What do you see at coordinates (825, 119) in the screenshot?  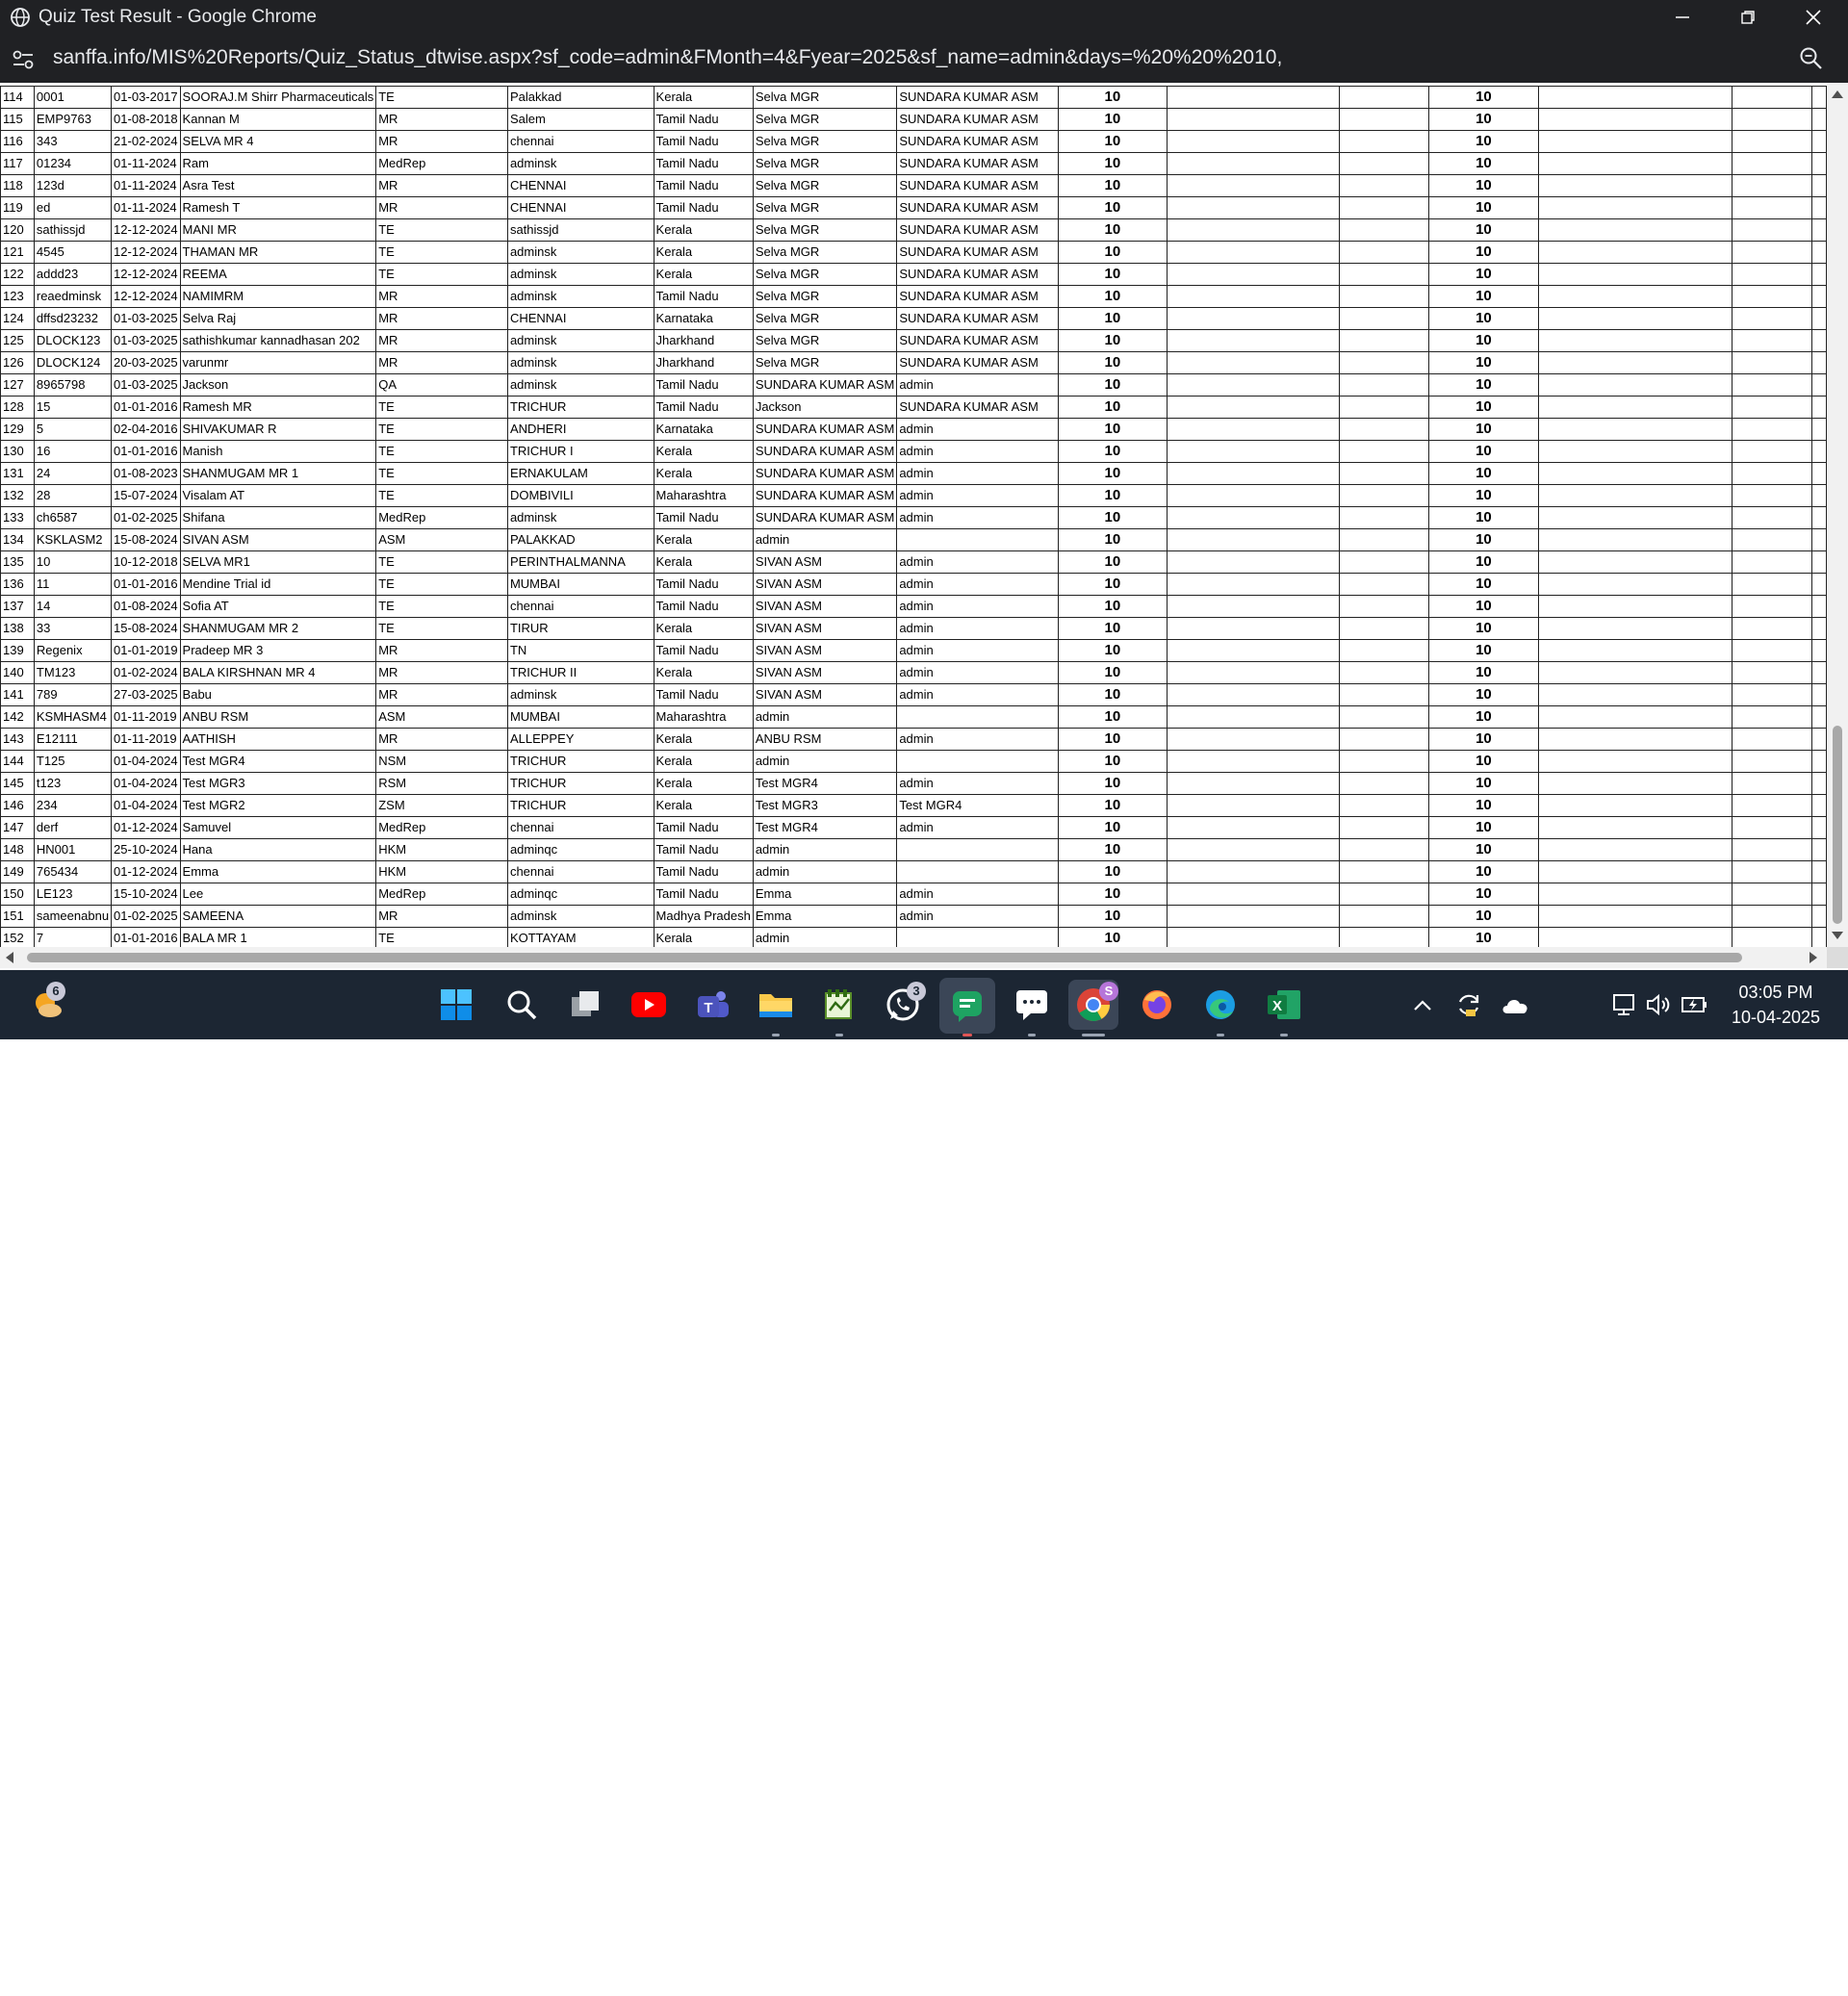 I see `manager-cell: Selva MGR` at bounding box center [825, 119].